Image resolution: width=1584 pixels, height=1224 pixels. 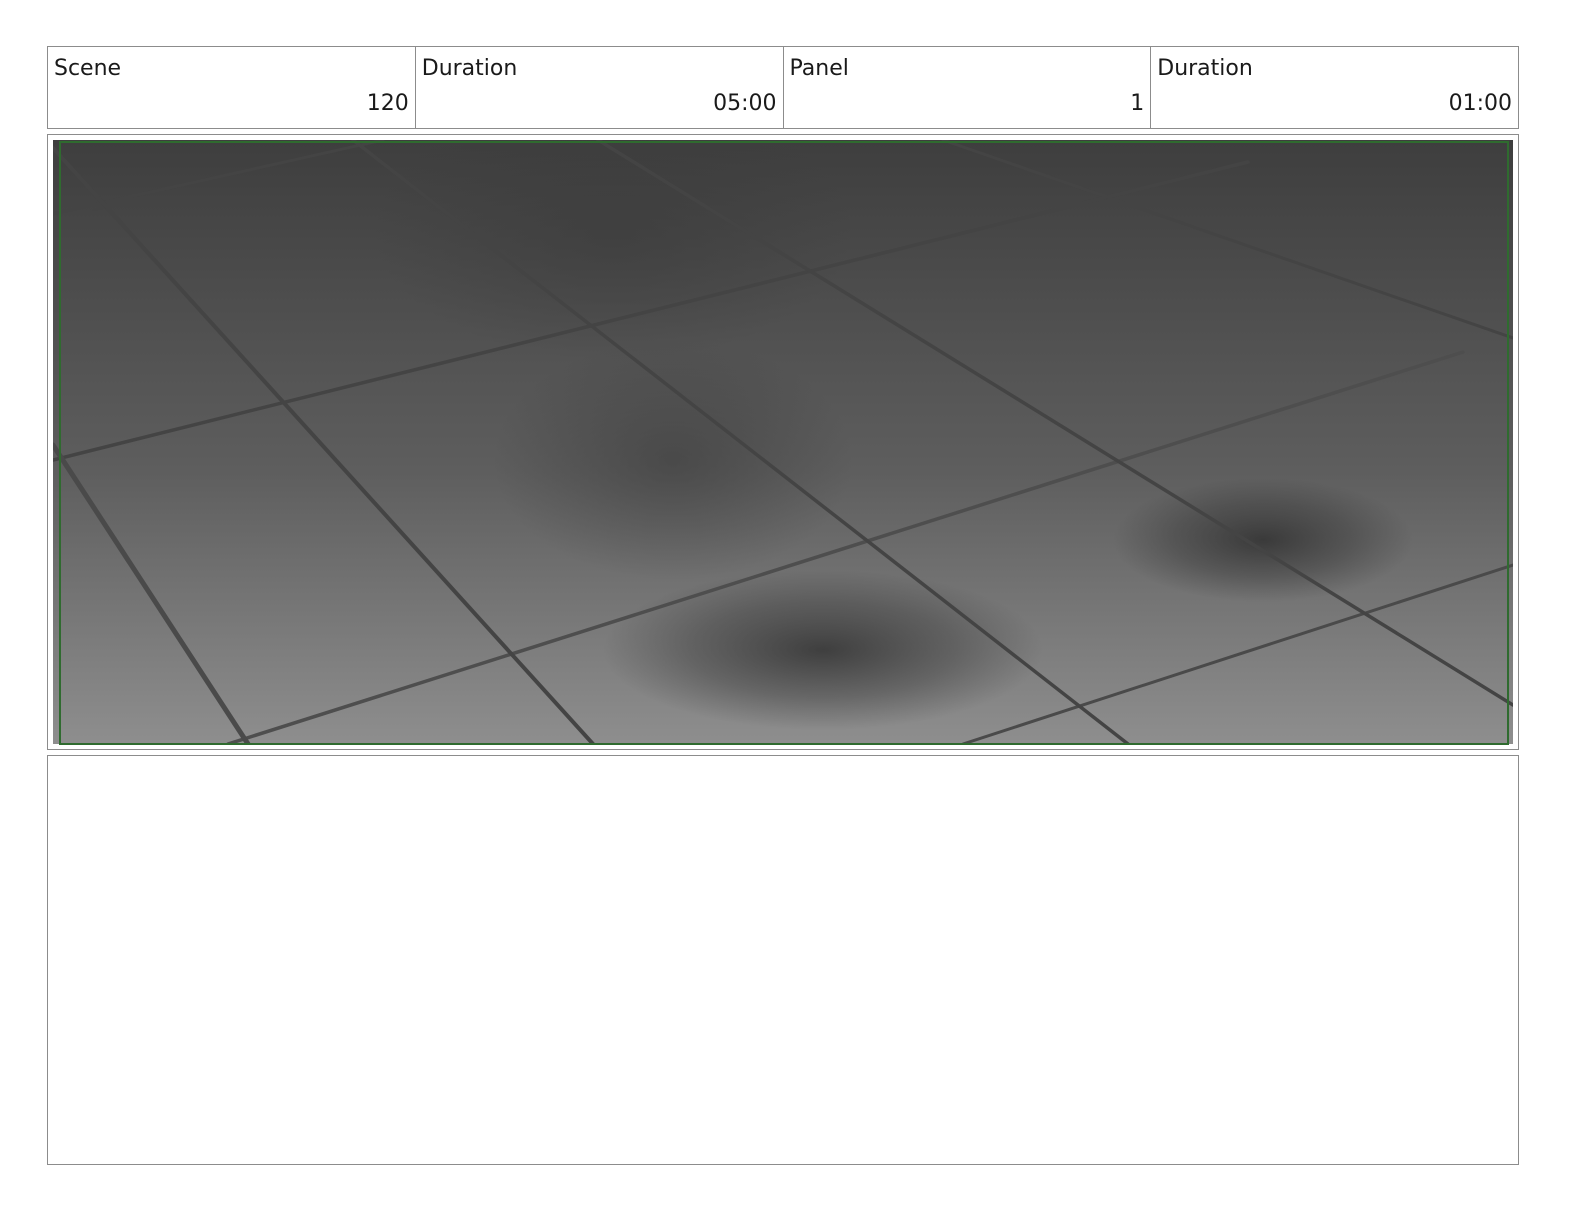 What do you see at coordinates (1137, 104) in the screenshot?
I see `panel-number: 1` at bounding box center [1137, 104].